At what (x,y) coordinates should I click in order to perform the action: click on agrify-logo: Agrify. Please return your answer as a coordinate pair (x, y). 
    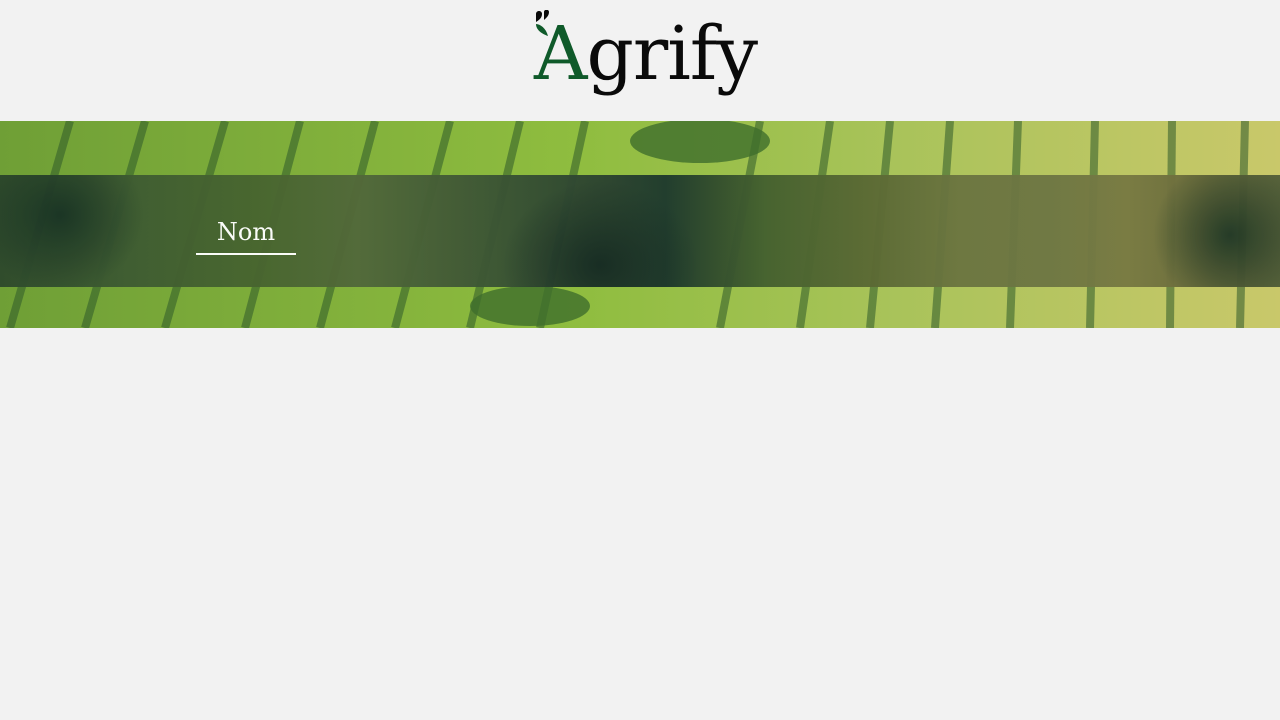
    Looking at the image, I should click on (646, 54).